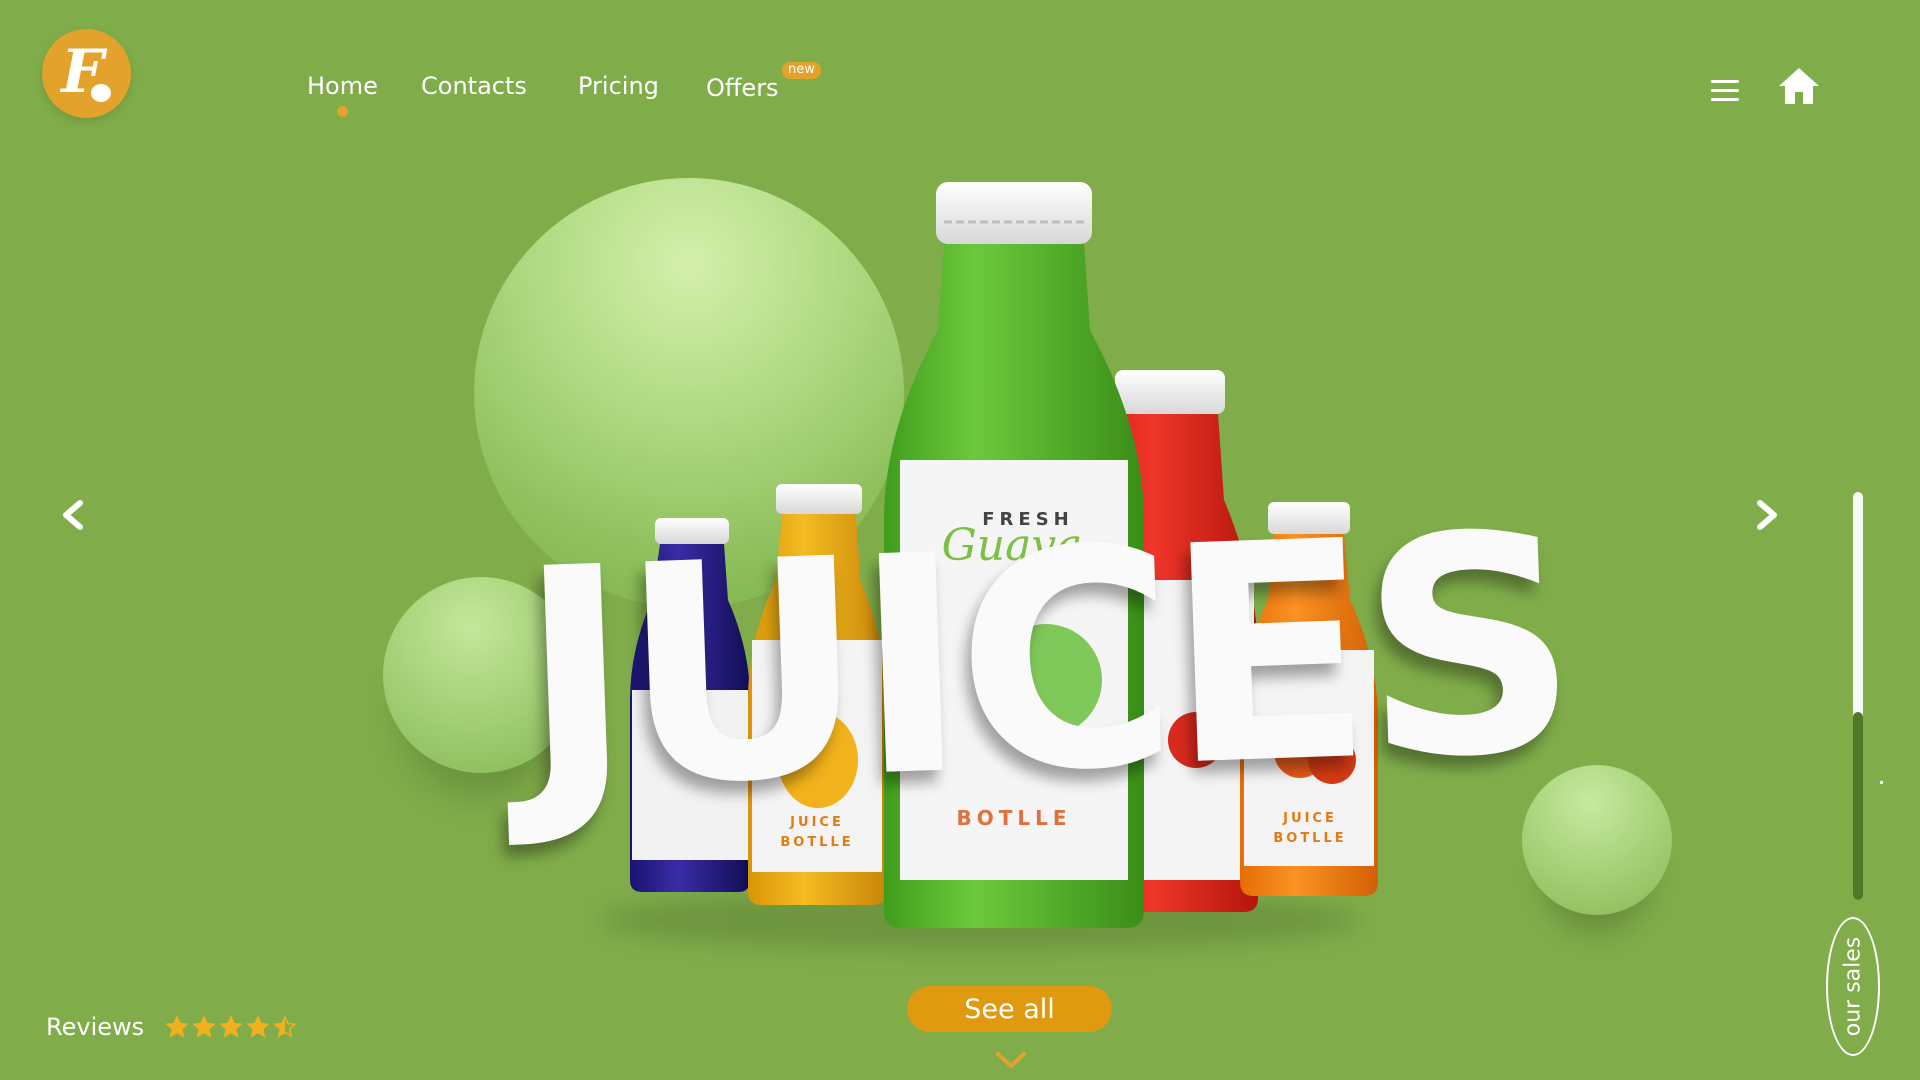 The image size is (1920, 1080). I want to click on star-half-icon, so click(285, 1027).